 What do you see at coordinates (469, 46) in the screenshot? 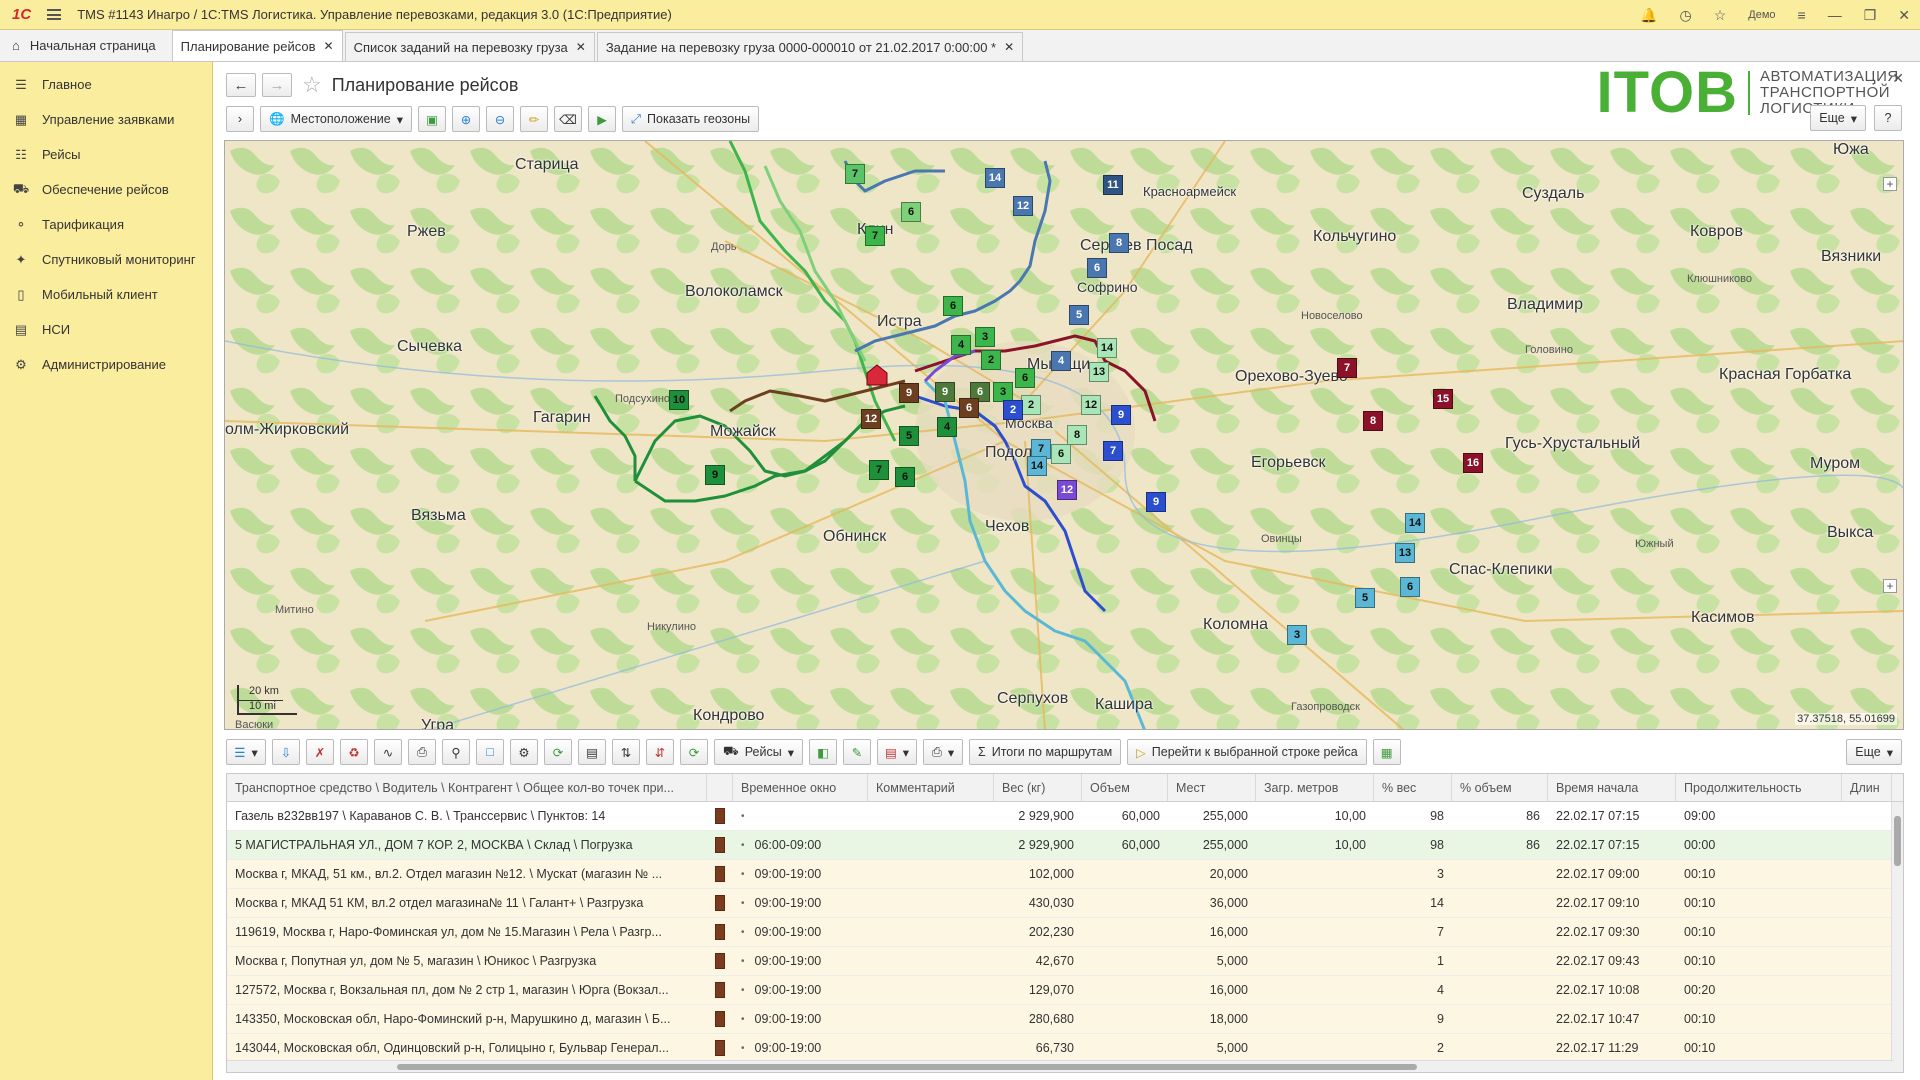
I see `tab-transport-tasks-list: Список заданий на перевозку груза ✕` at bounding box center [469, 46].